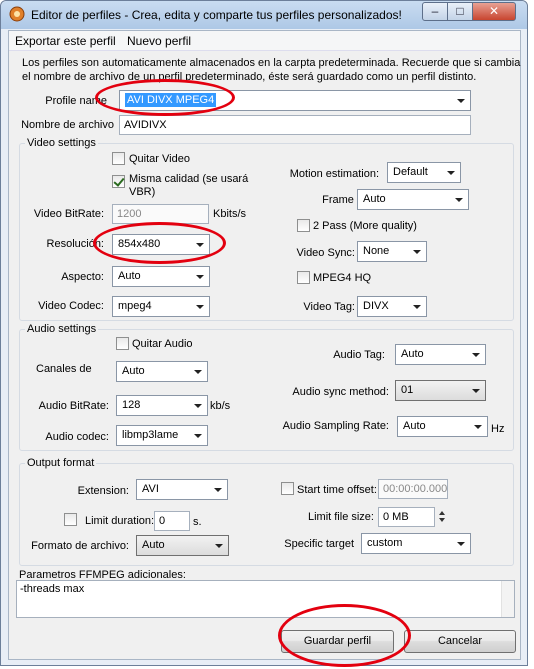 The width and height of the screenshot is (534, 669). What do you see at coordinates (64, 369) in the screenshot?
I see `audio-channels-label: Canales de` at bounding box center [64, 369].